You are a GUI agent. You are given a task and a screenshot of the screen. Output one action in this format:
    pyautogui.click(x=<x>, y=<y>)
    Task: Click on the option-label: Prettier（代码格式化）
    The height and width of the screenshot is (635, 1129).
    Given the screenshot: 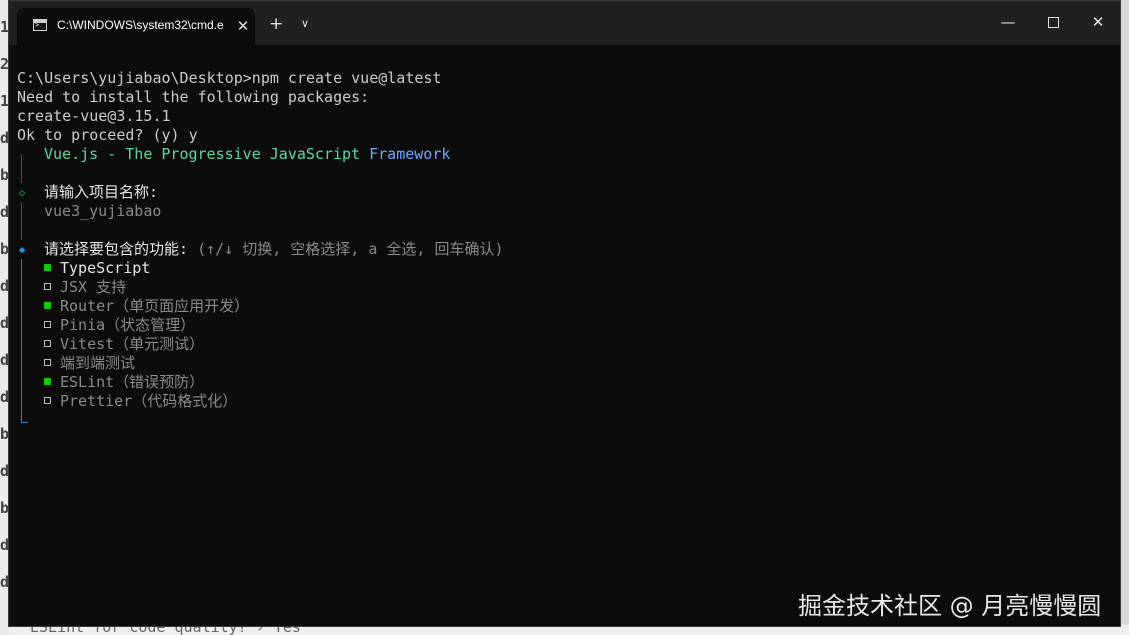 What is the action you would take?
    pyautogui.click(x=149, y=401)
    